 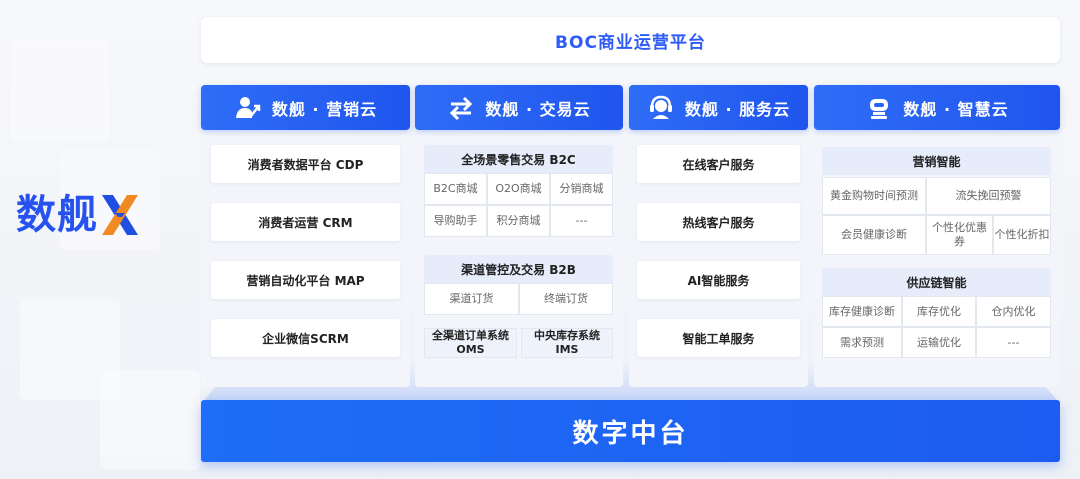 I want to click on column-header-service: 数舰 · 服务云, so click(x=718, y=107).